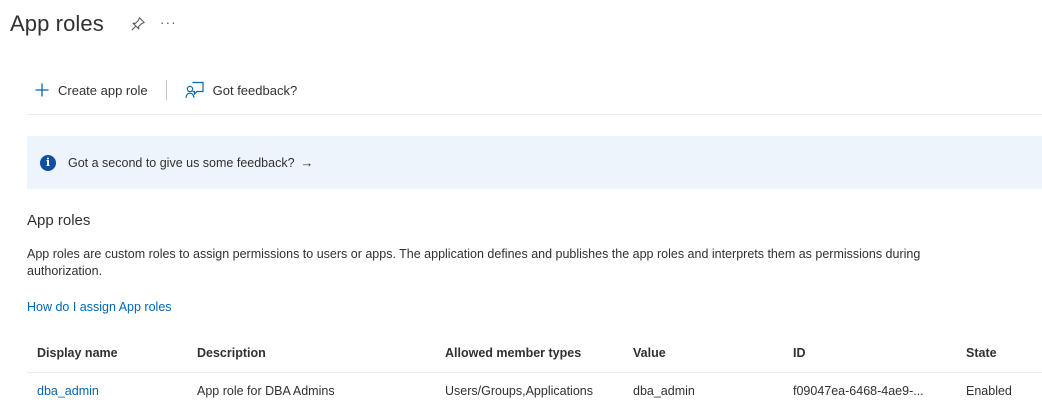  Describe the element at coordinates (999, 354) in the screenshot. I see `column-header-state: State` at that location.